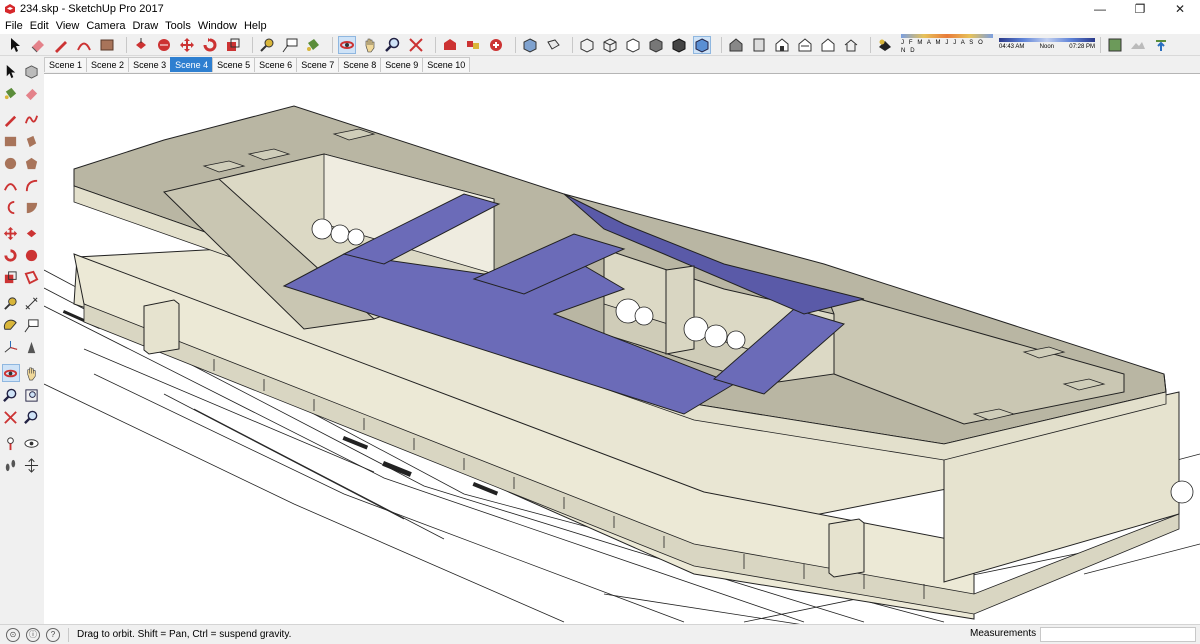 This screenshot has width=1200, height=644. I want to click on rectangle-tool-button, so click(107, 45).